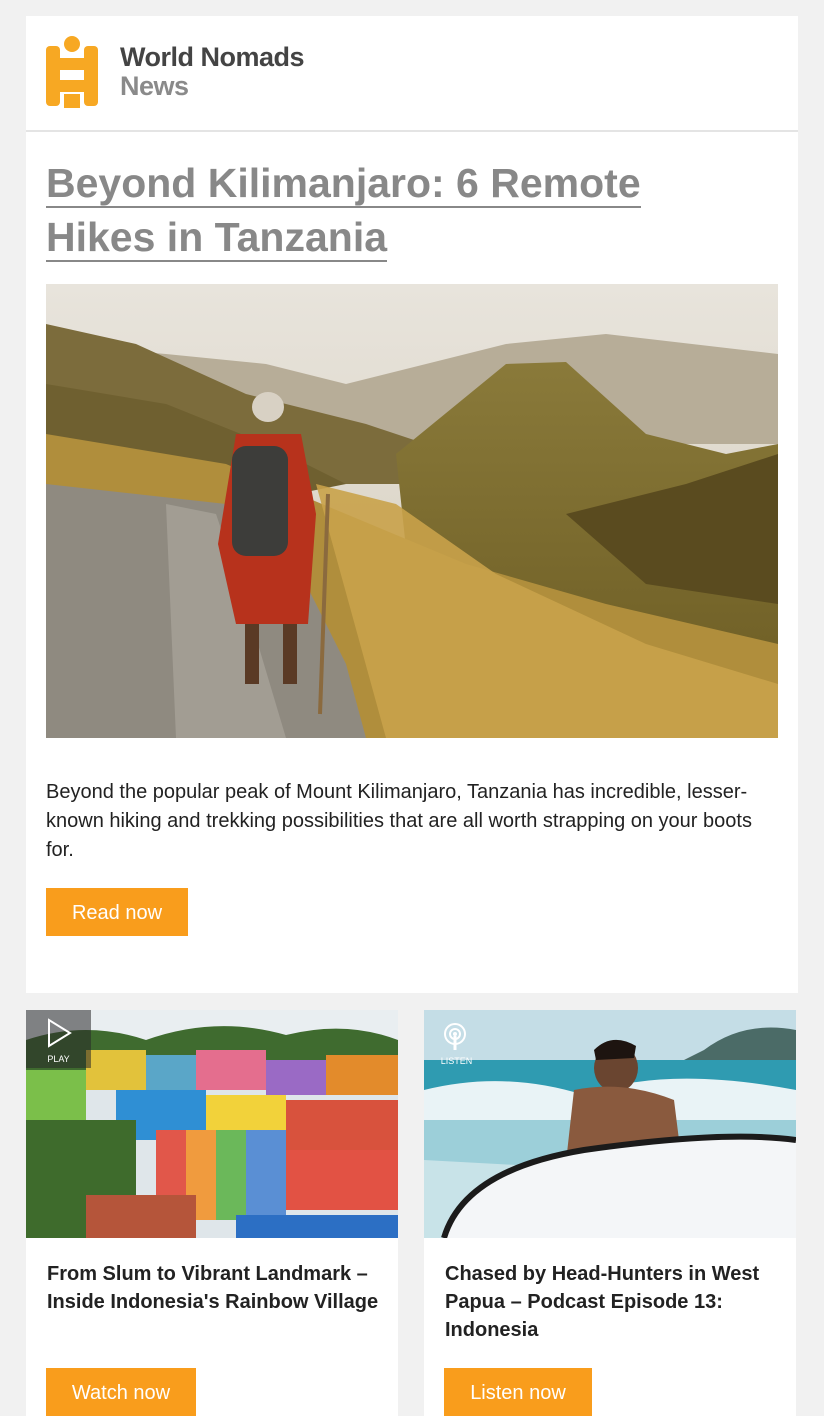 The width and height of the screenshot is (824, 1416). What do you see at coordinates (117, 912) in the screenshot?
I see `read-now-button: Read now` at bounding box center [117, 912].